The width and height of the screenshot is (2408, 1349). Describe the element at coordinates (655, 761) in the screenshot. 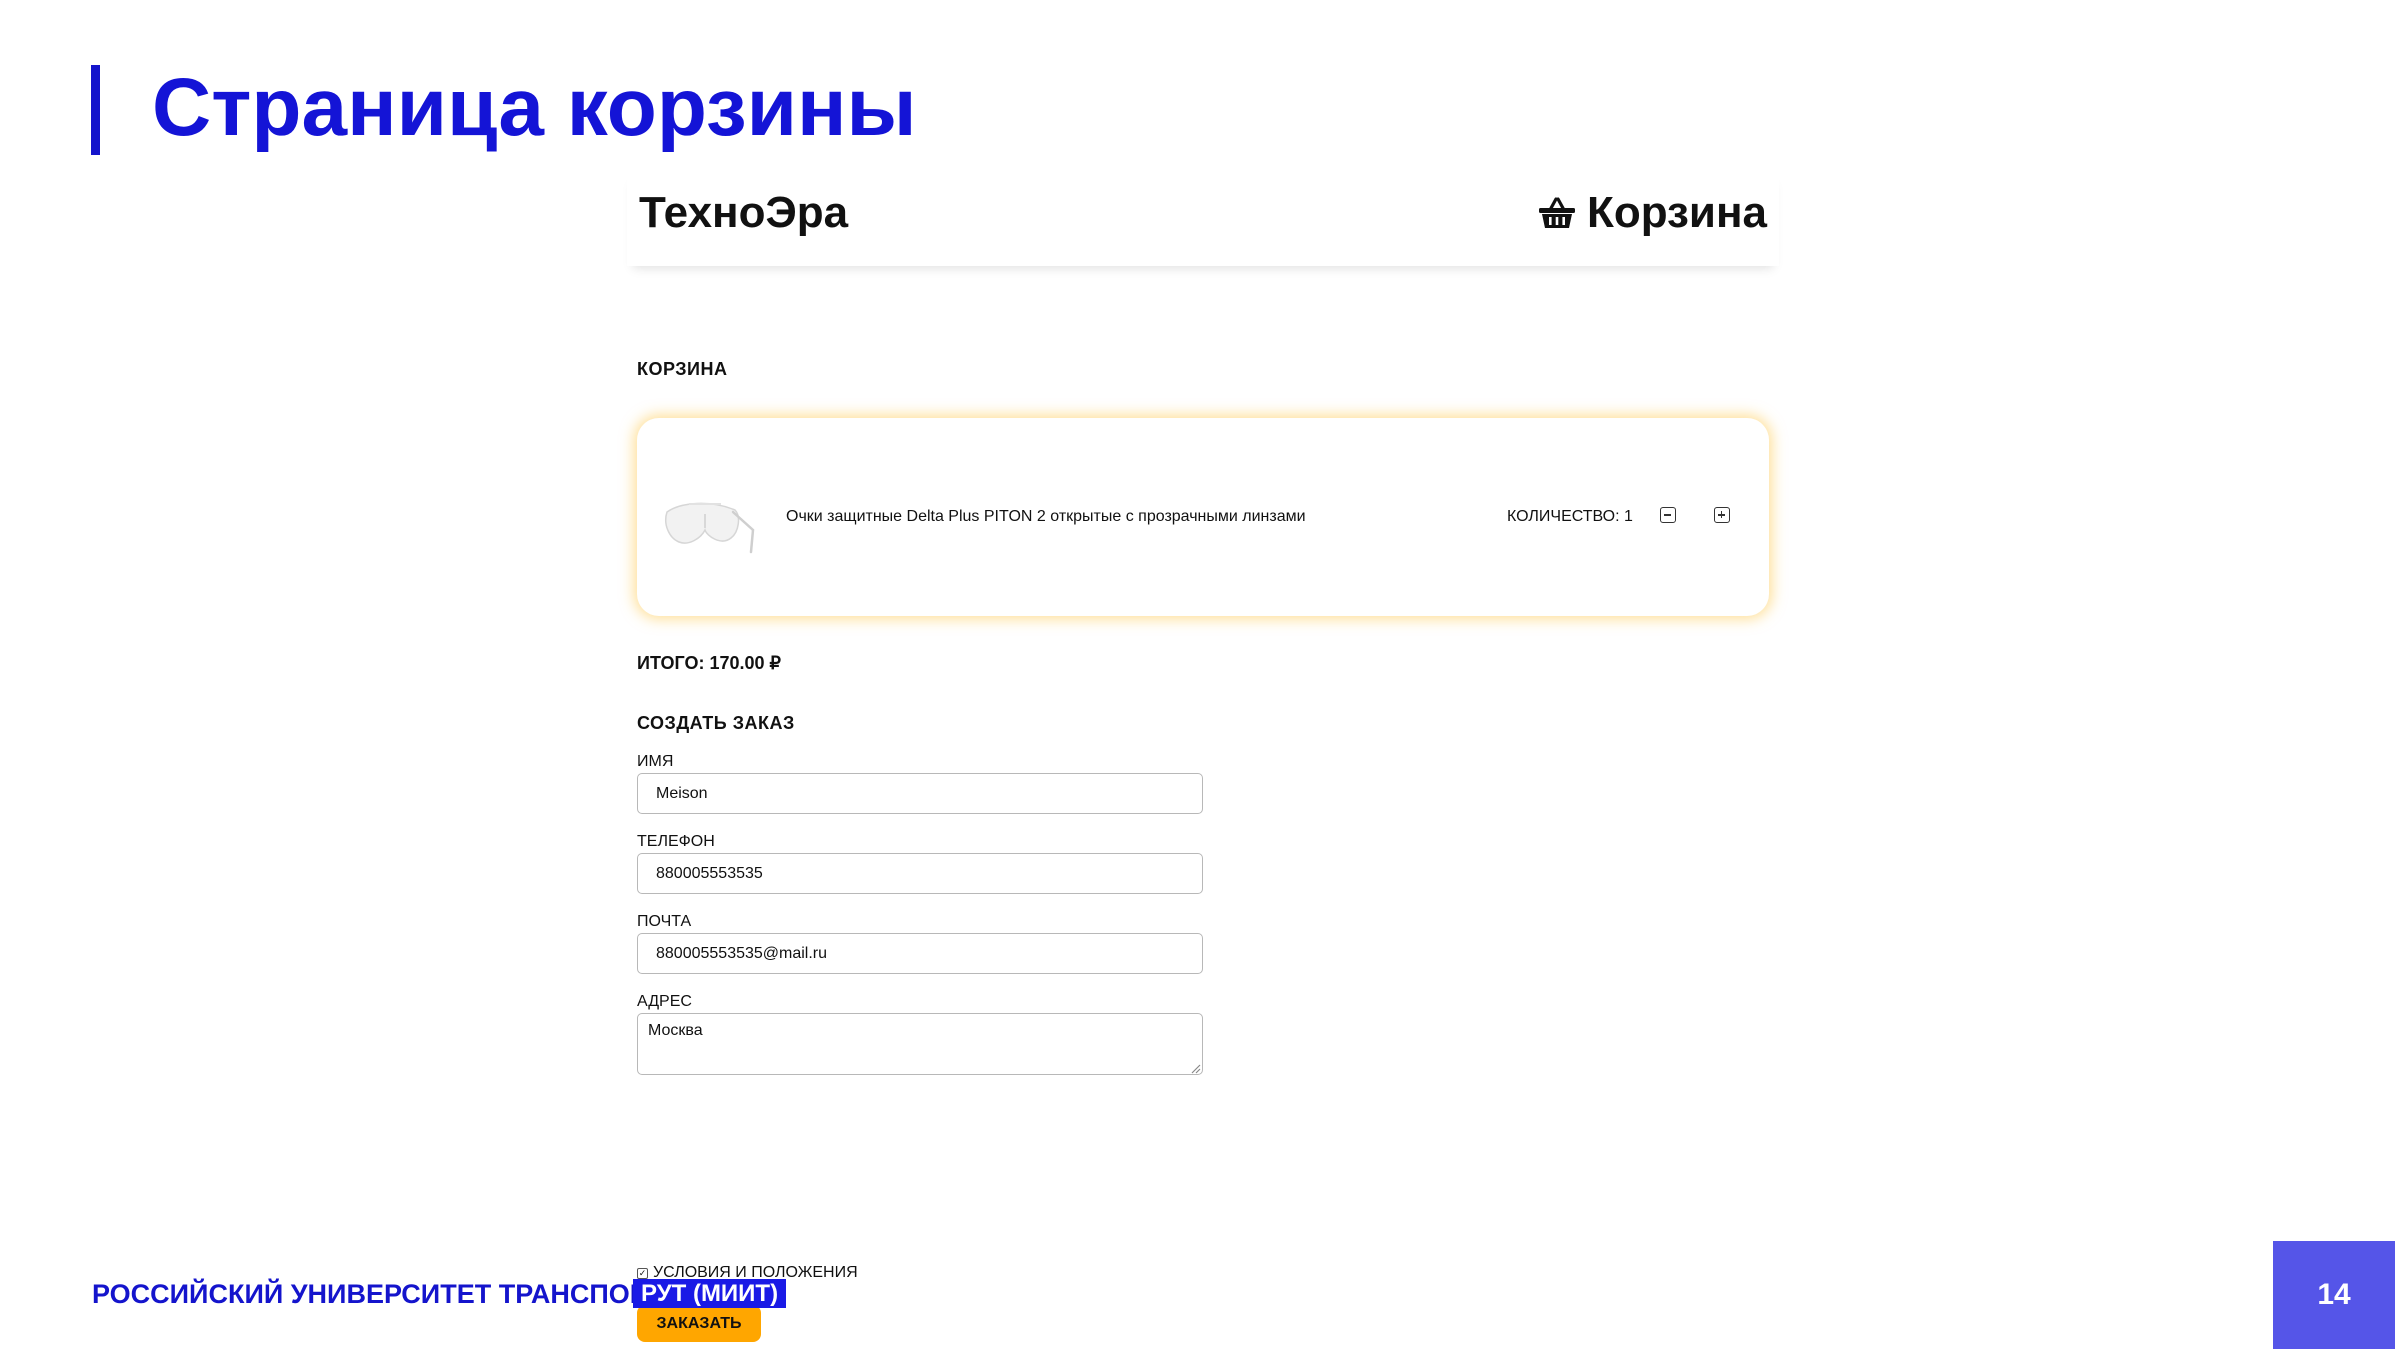

I see `name-label: ИМЯ` at that location.